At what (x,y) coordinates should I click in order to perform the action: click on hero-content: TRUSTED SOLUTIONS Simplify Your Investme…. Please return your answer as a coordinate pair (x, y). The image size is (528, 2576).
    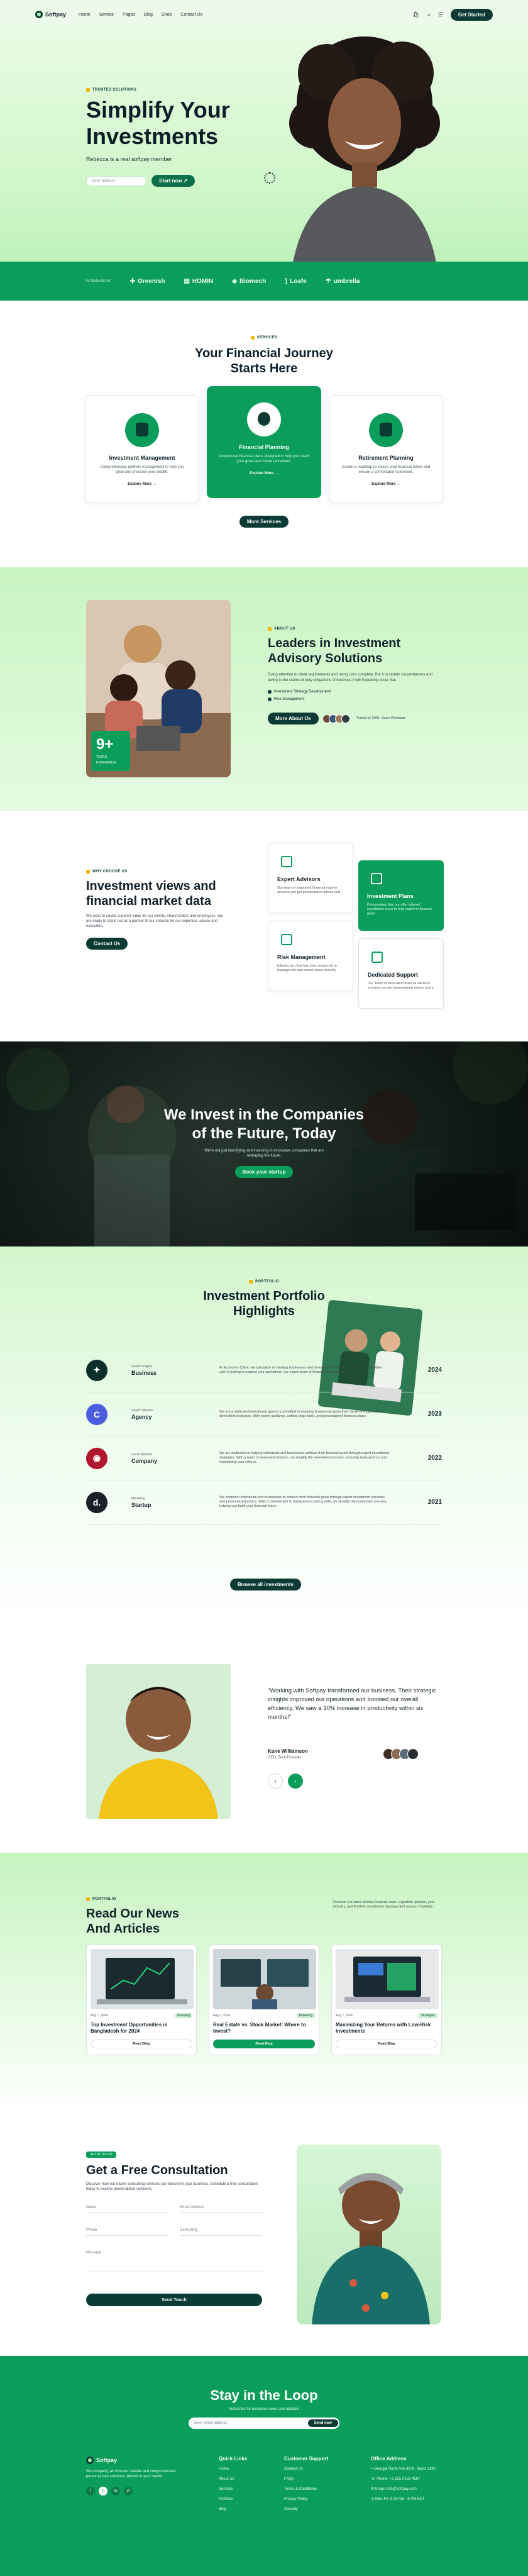
    Looking at the image, I should click on (186, 137).